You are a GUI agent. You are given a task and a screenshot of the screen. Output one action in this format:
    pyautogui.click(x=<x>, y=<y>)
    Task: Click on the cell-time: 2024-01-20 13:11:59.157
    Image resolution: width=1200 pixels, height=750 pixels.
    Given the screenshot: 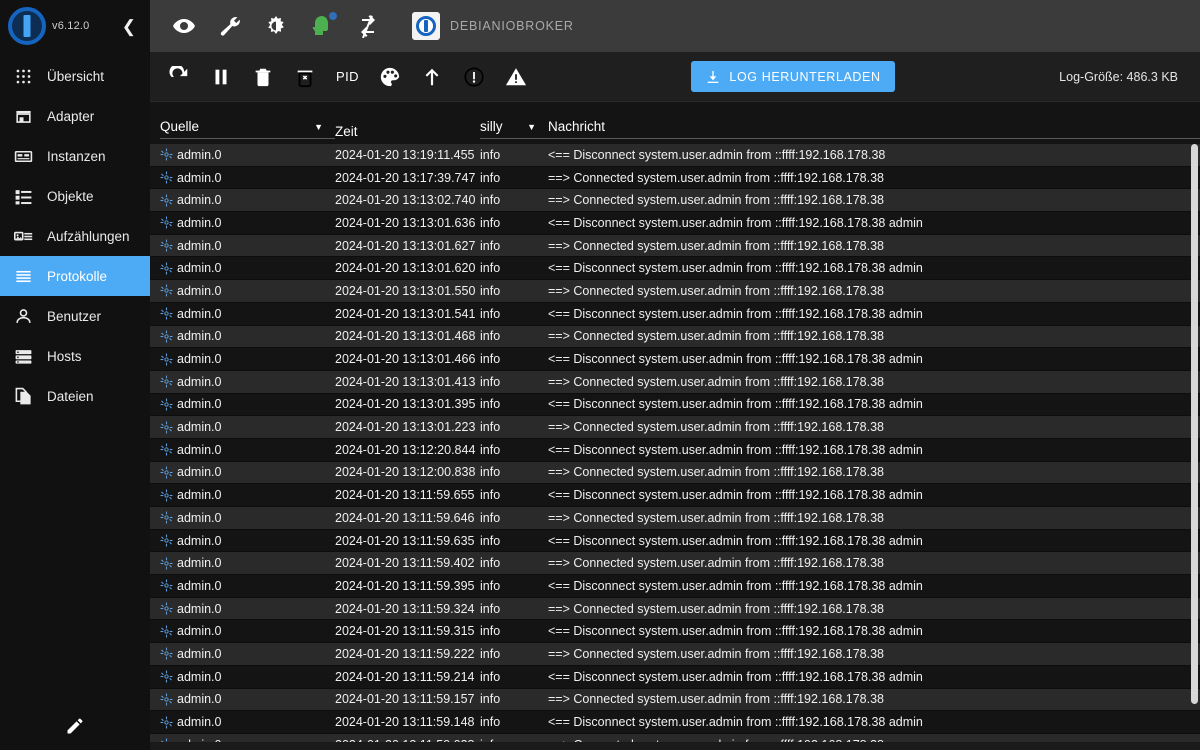 What is the action you would take?
    pyautogui.click(x=405, y=699)
    